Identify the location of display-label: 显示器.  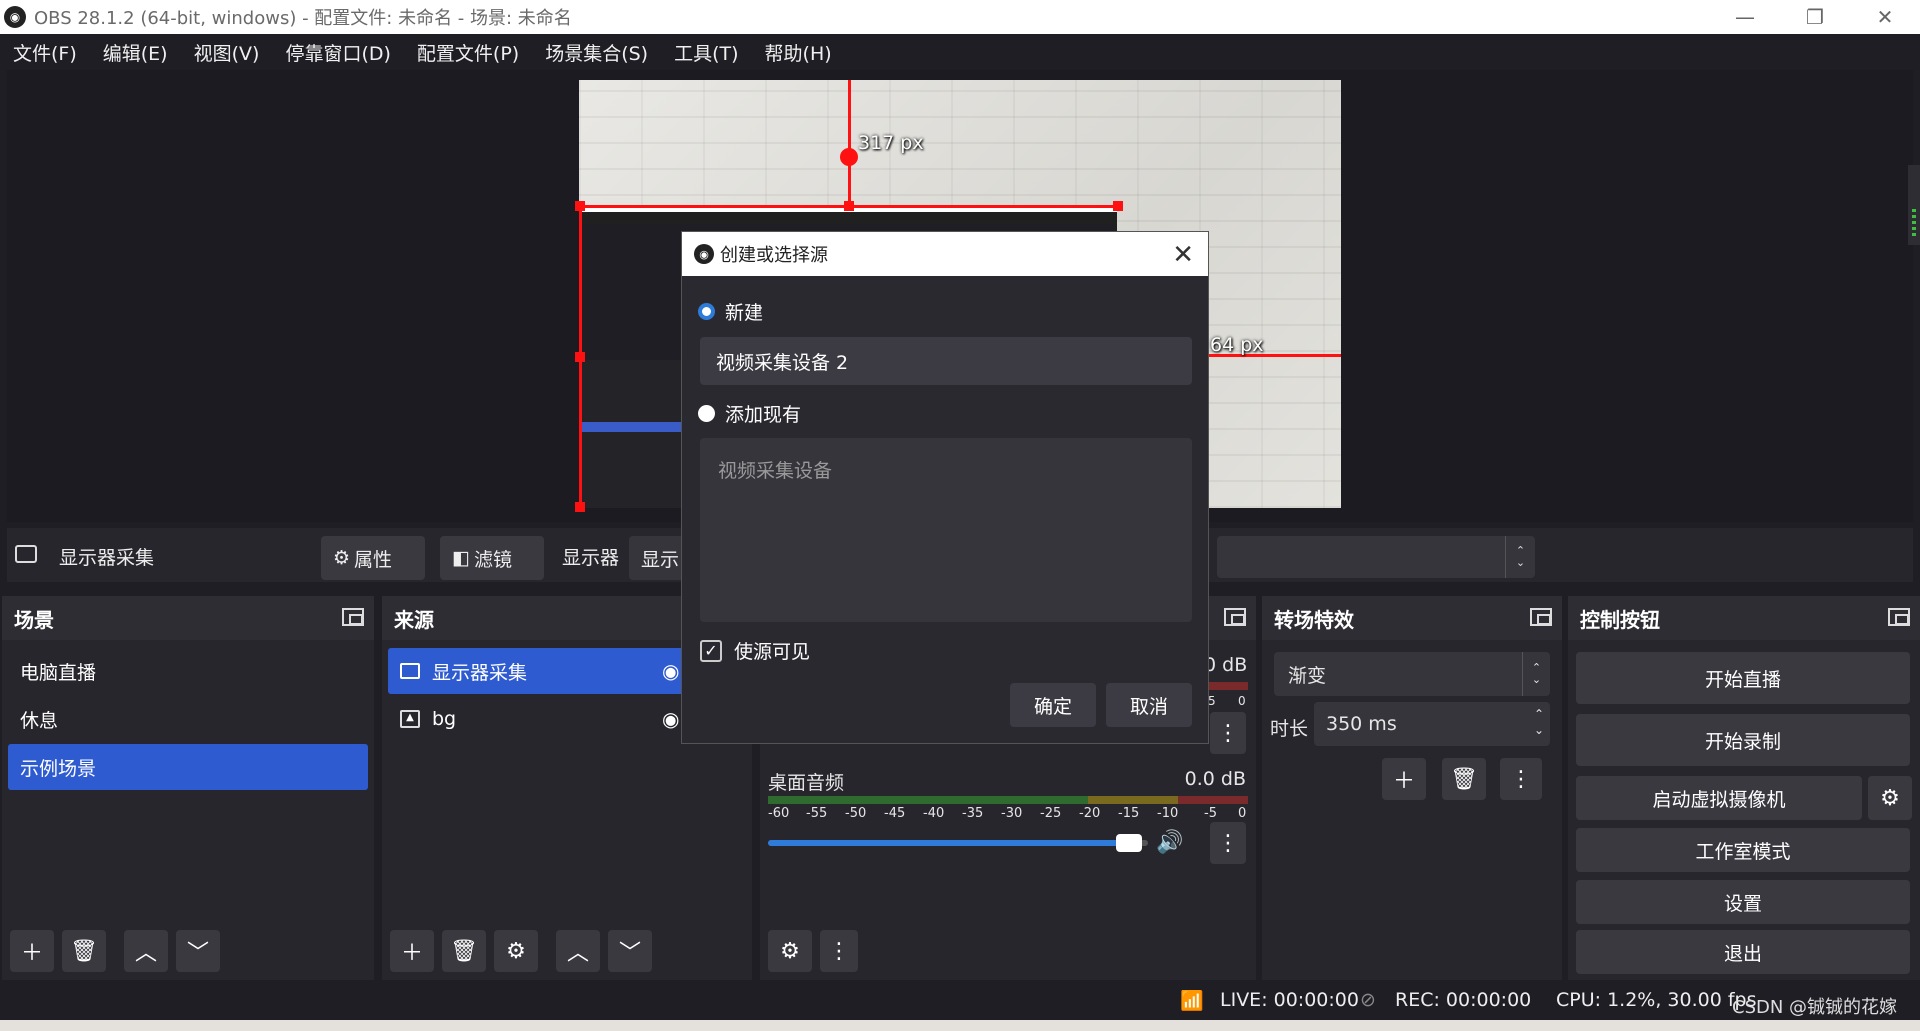
(591, 558).